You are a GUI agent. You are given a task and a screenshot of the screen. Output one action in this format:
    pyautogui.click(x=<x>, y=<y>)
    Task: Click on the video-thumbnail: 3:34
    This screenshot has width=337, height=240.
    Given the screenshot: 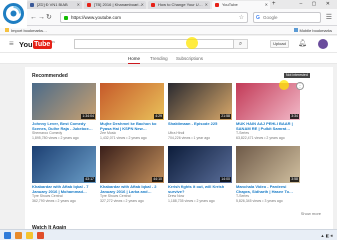 What is the action you would take?
    pyautogui.click(x=268, y=101)
    